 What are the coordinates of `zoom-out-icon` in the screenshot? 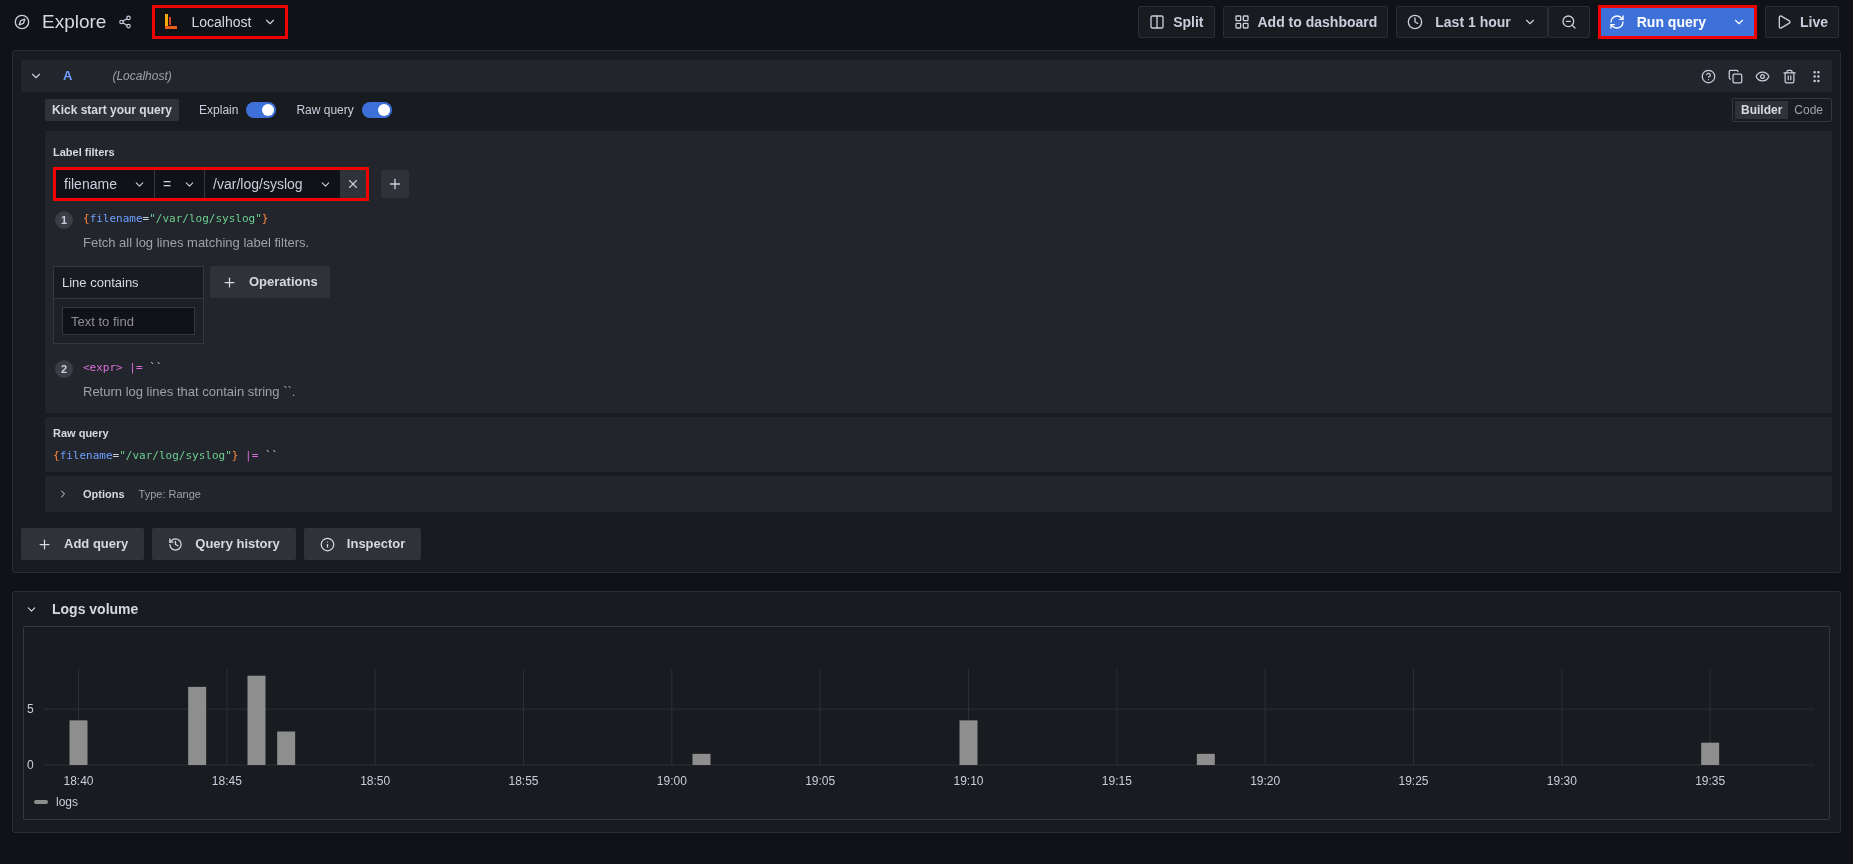 It's located at (1568, 22).